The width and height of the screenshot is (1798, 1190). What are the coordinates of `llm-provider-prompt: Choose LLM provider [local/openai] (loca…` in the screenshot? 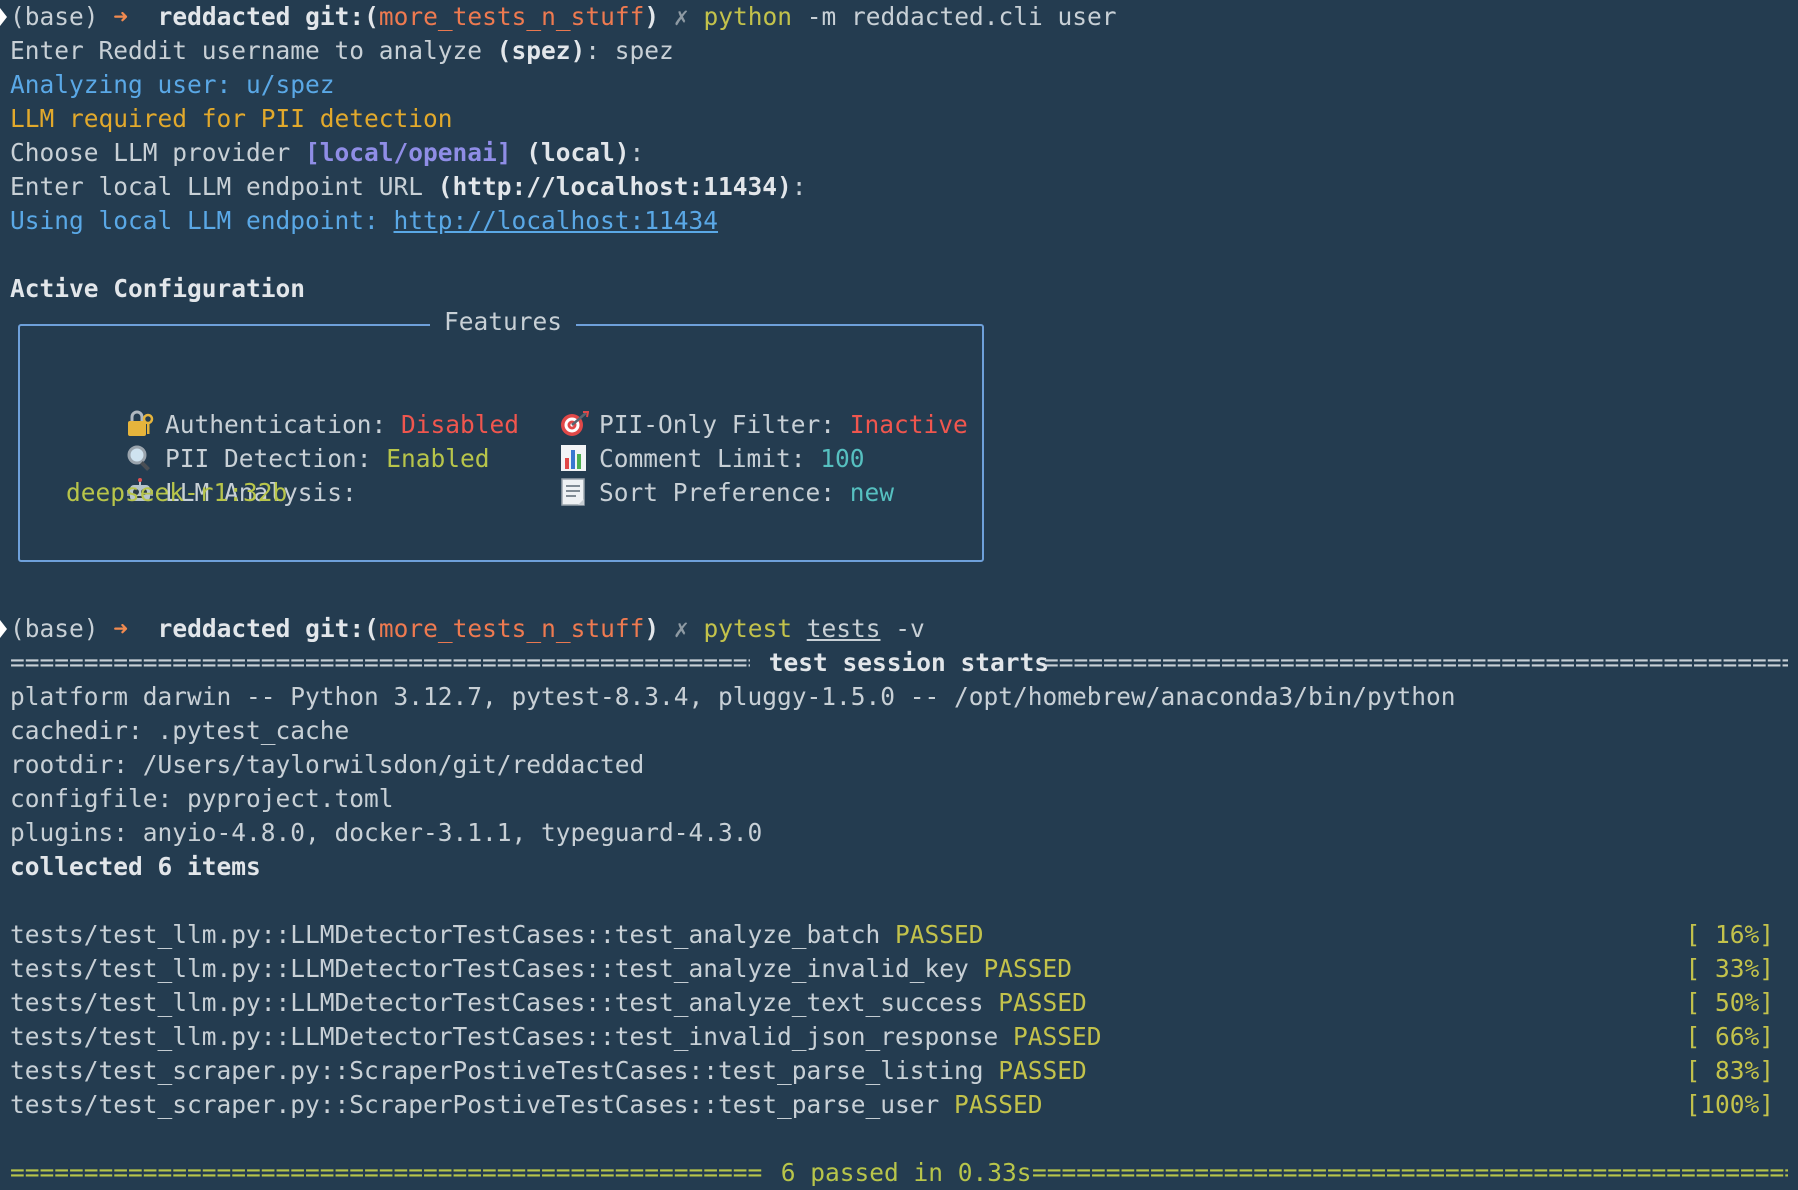 It's located at (327, 153).